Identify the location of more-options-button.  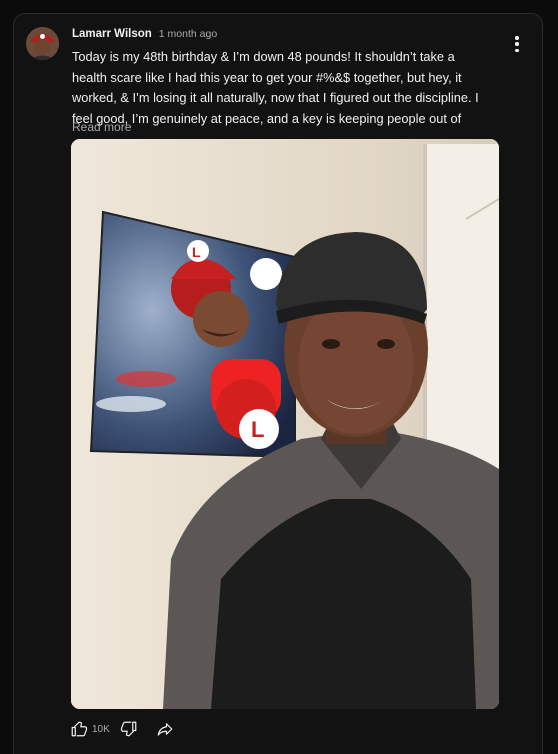
(517, 44).